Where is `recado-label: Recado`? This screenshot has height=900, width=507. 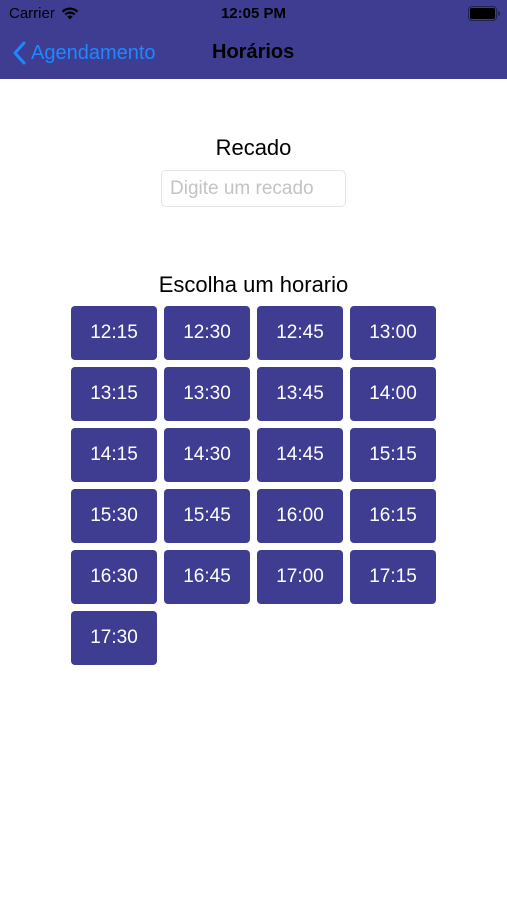
recado-label: Recado is located at coordinates (253, 147).